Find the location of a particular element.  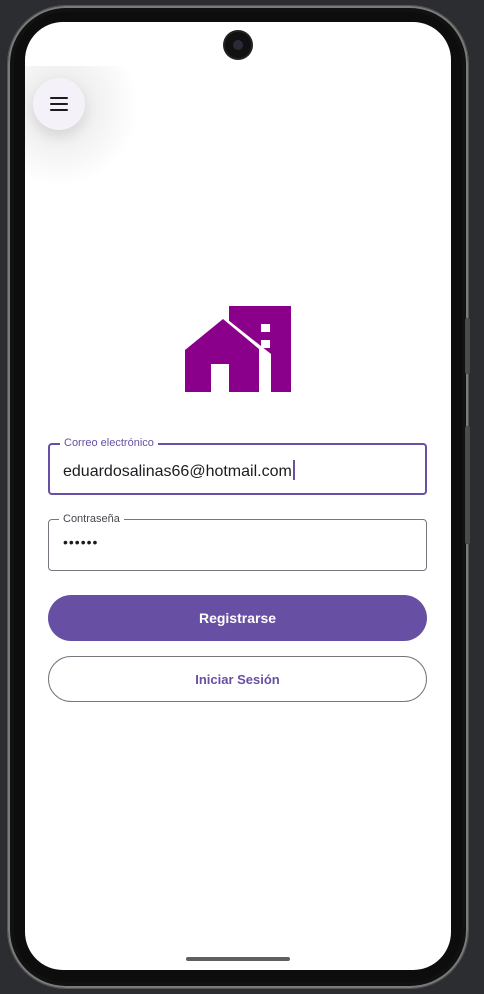

text-cursor is located at coordinates (293, 470).